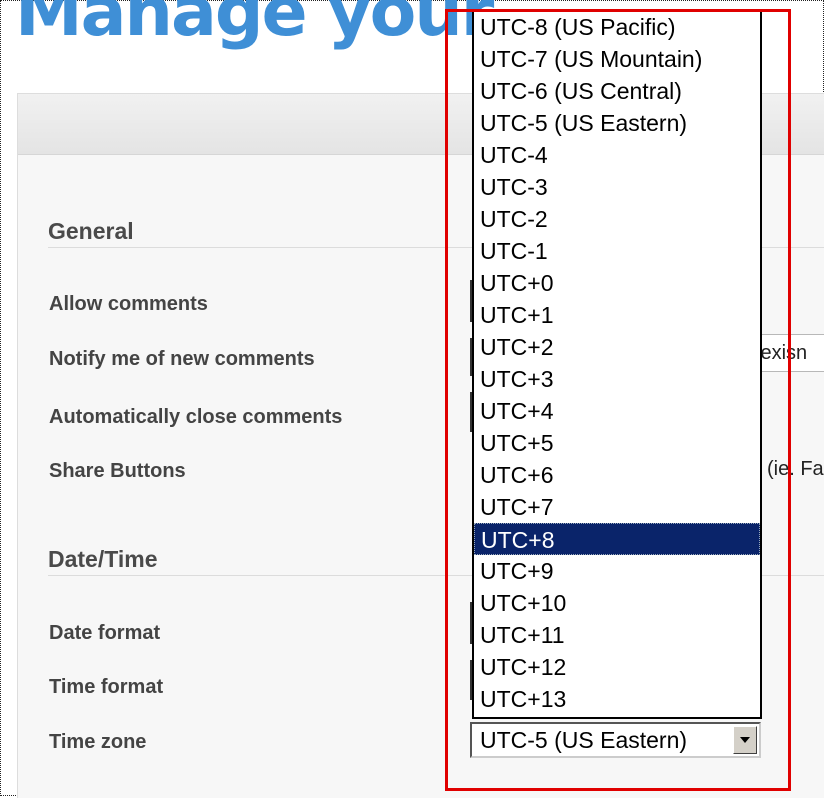  What do you see at coordinates (128, 304) in the screenshot?
I see `label-allow-comments: Allow comments` at bounding box center [128, 304].